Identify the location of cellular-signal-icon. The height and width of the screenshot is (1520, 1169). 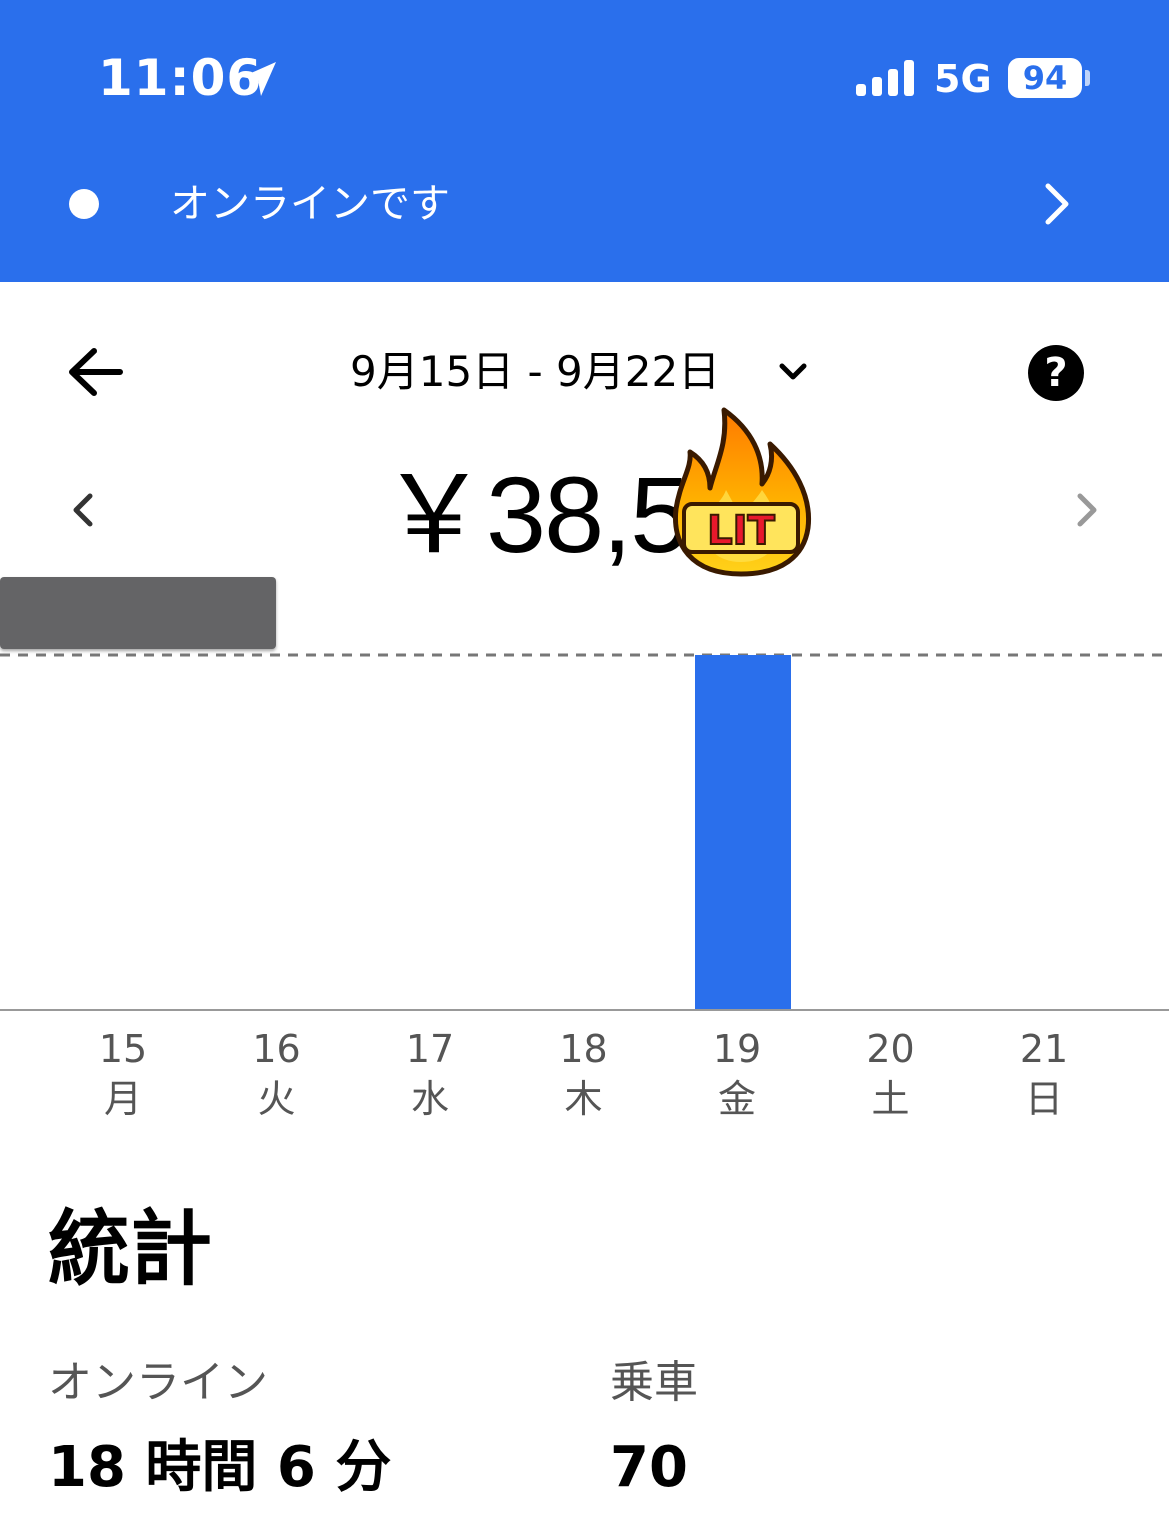
(885, 78).